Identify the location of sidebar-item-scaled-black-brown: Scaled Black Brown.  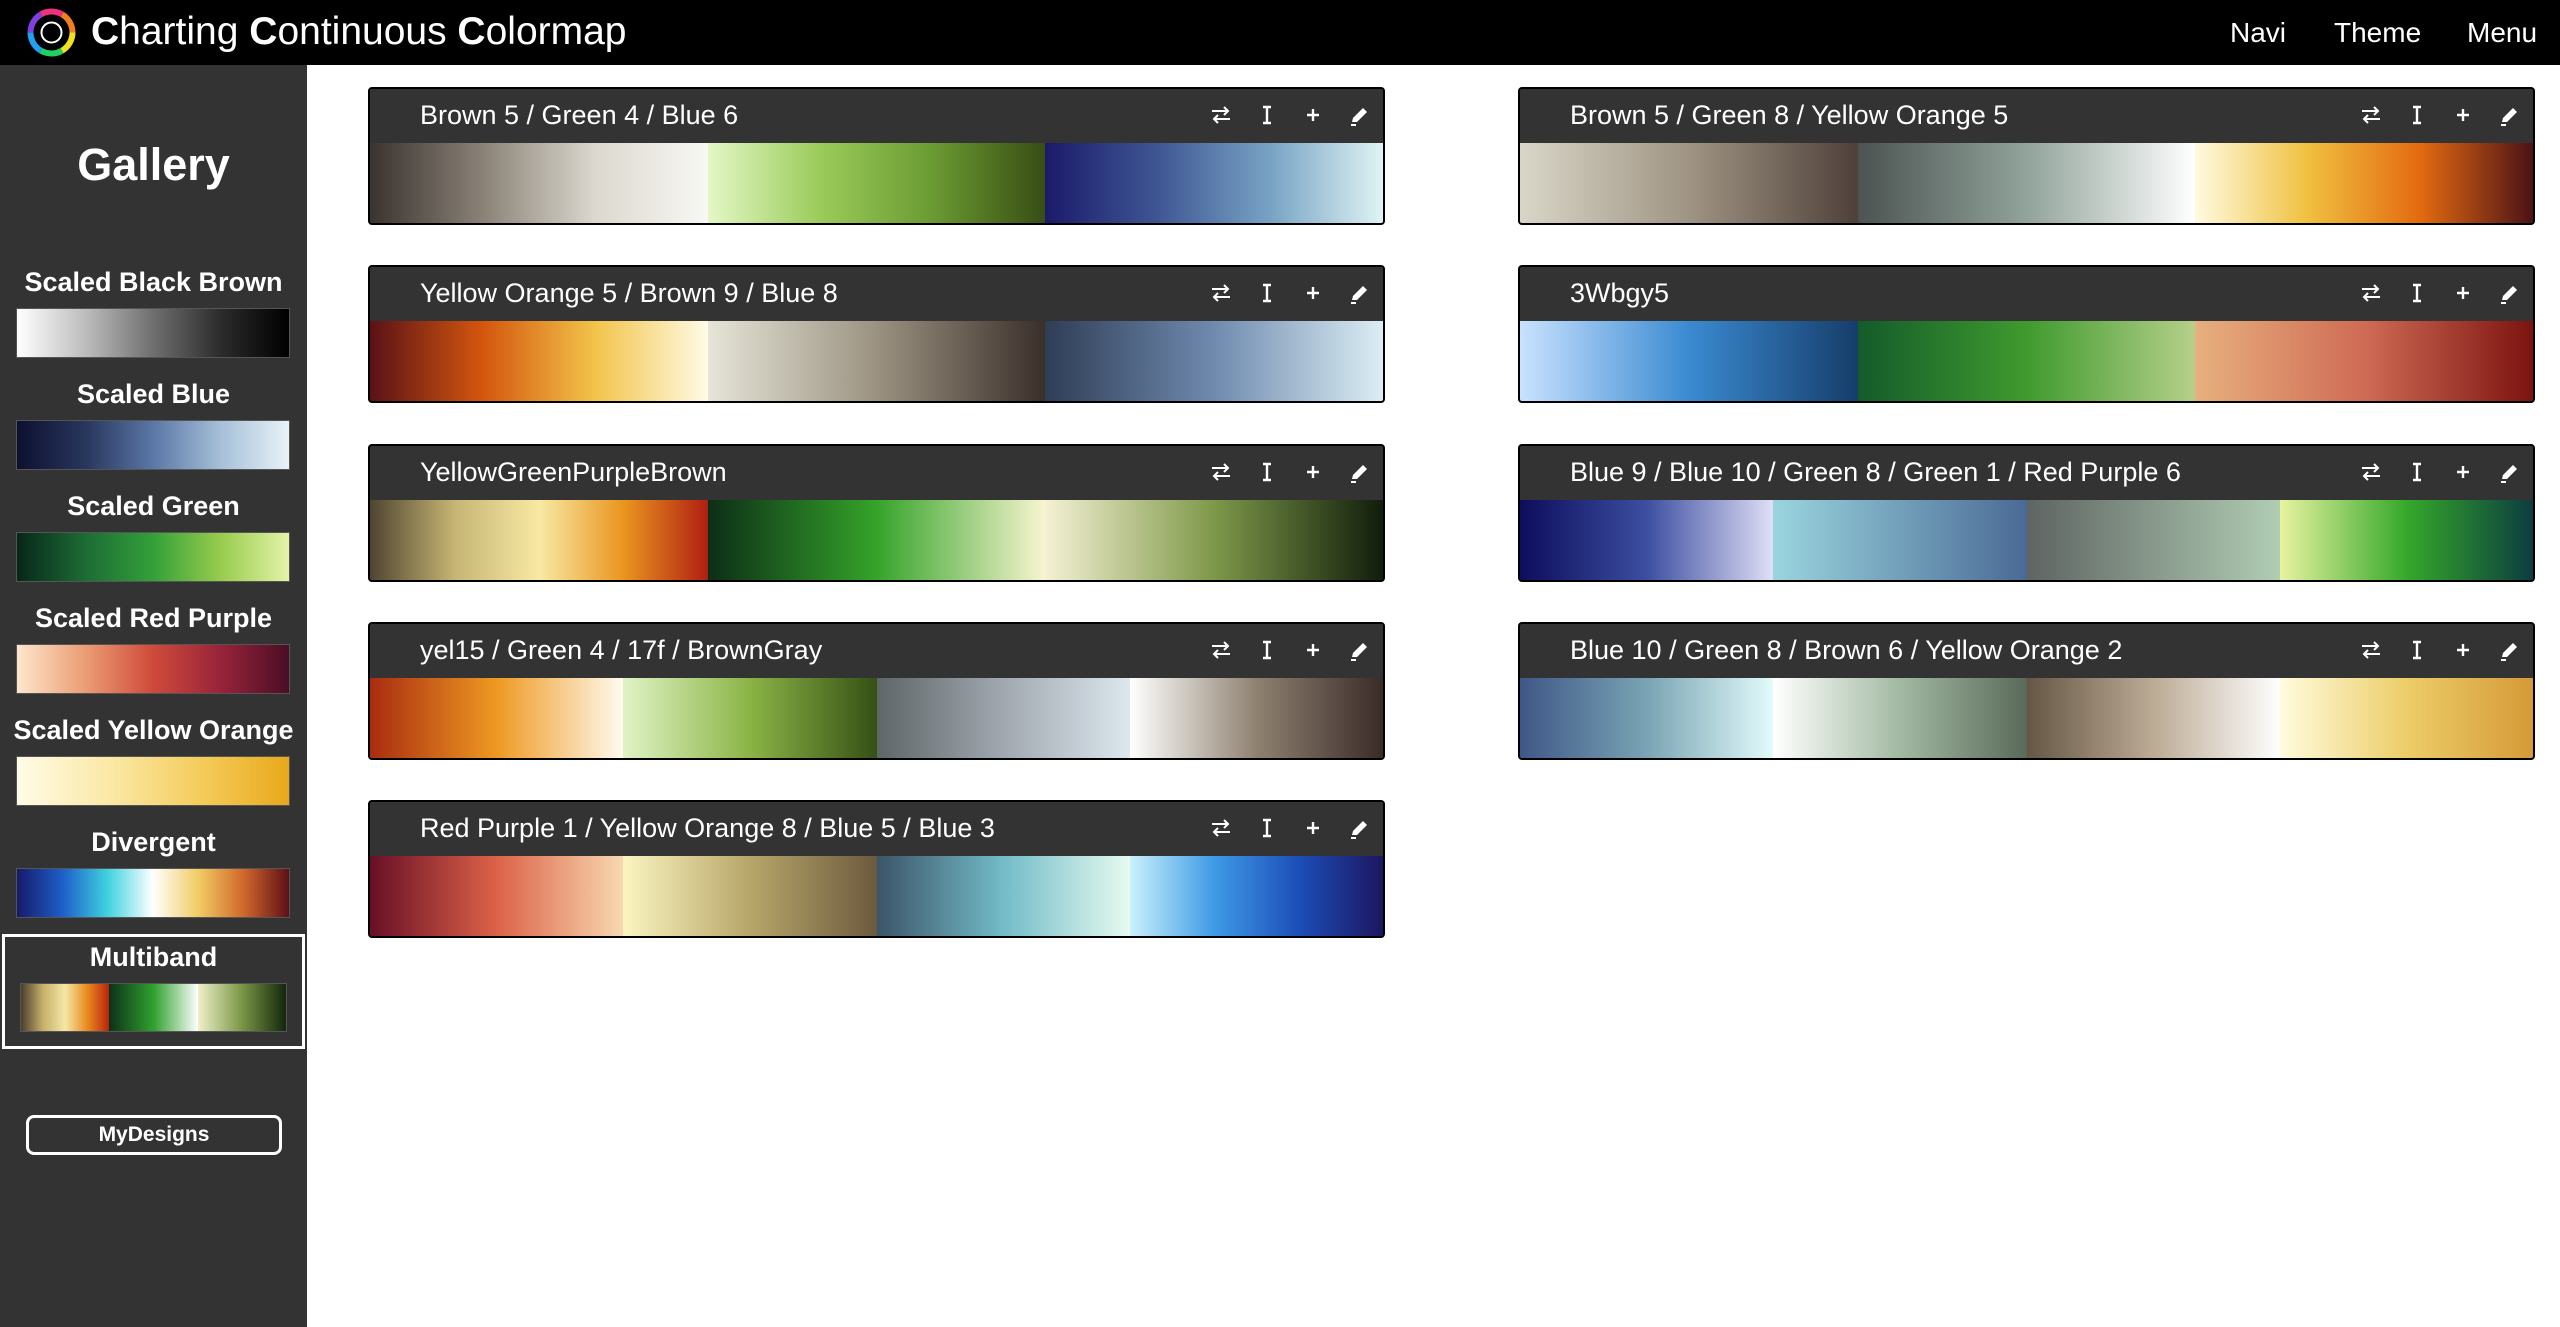
(153, 321).